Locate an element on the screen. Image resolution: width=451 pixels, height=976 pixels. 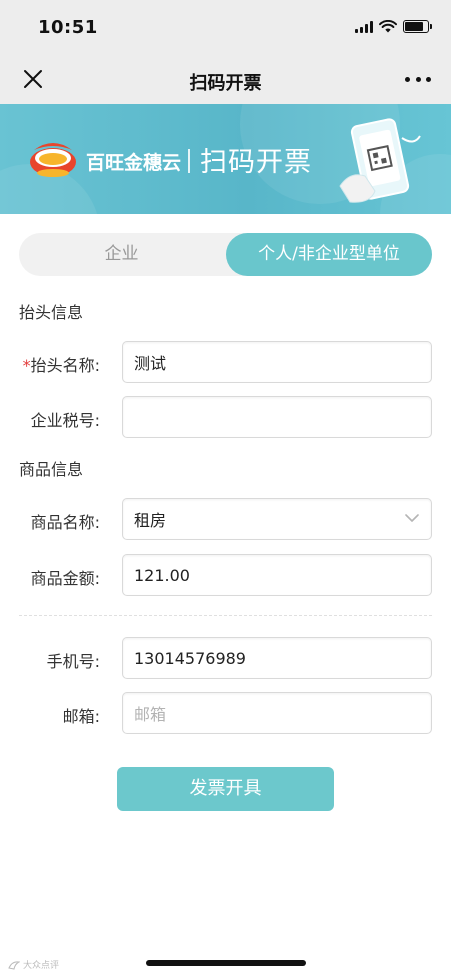
divider is located at coordinates (225, 615).